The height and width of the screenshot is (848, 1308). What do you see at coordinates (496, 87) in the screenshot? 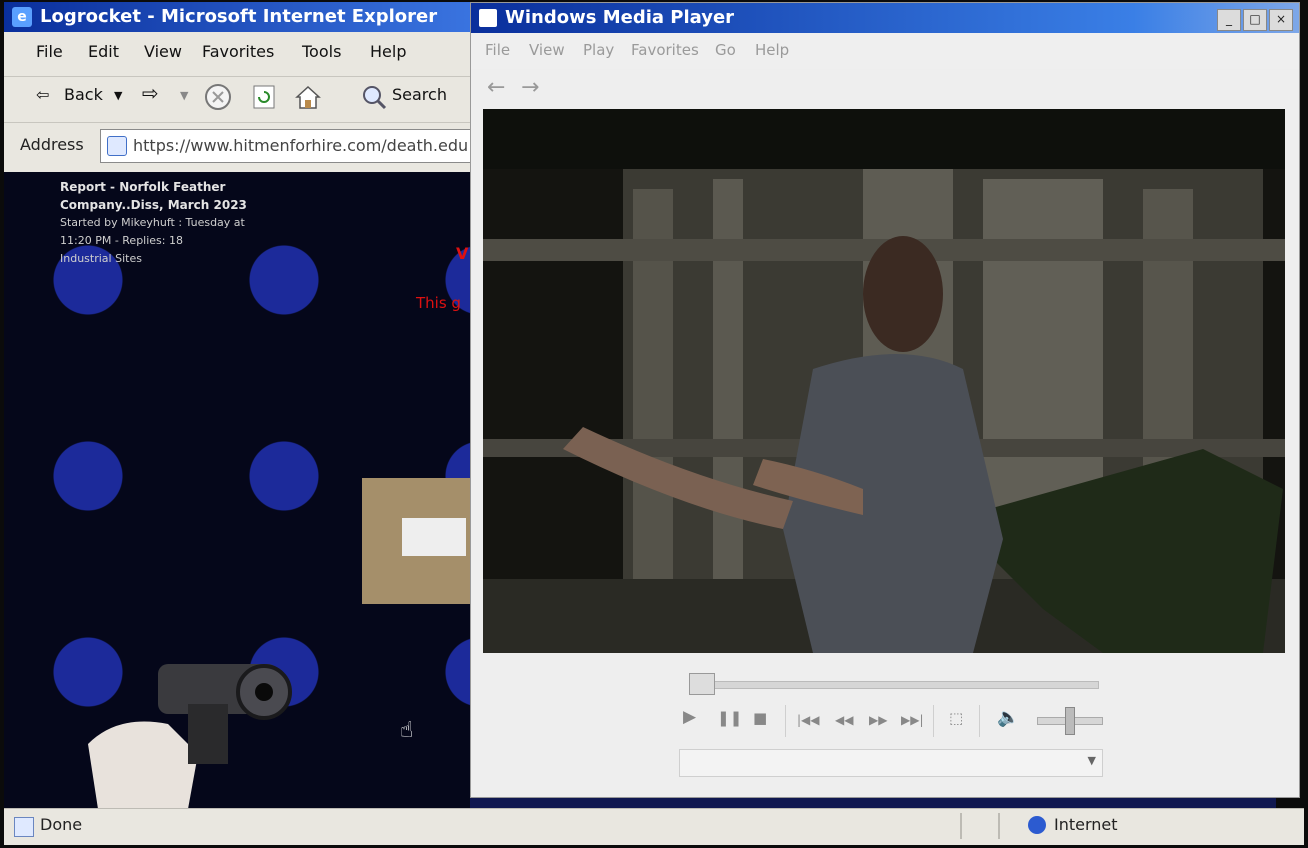
I see `back-arrow-icon: ←` at bounding box center [496, 87].